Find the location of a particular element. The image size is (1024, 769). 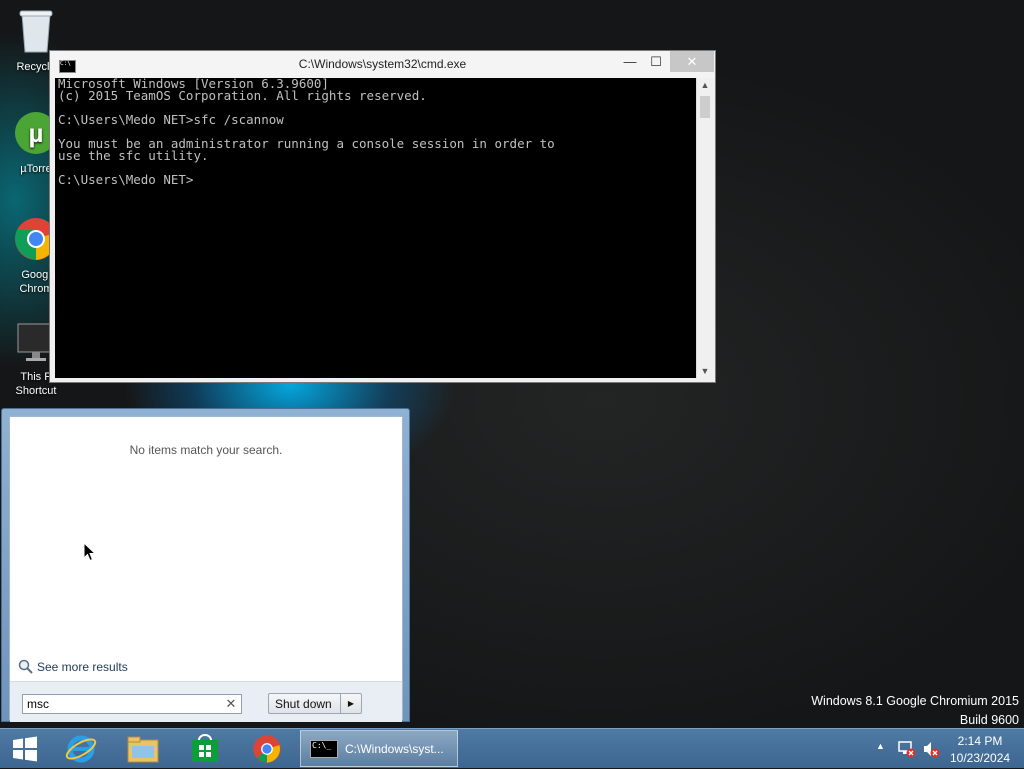

start-menu-footer: ✕ Shut down ▶ is located at coordinates (206, 701).